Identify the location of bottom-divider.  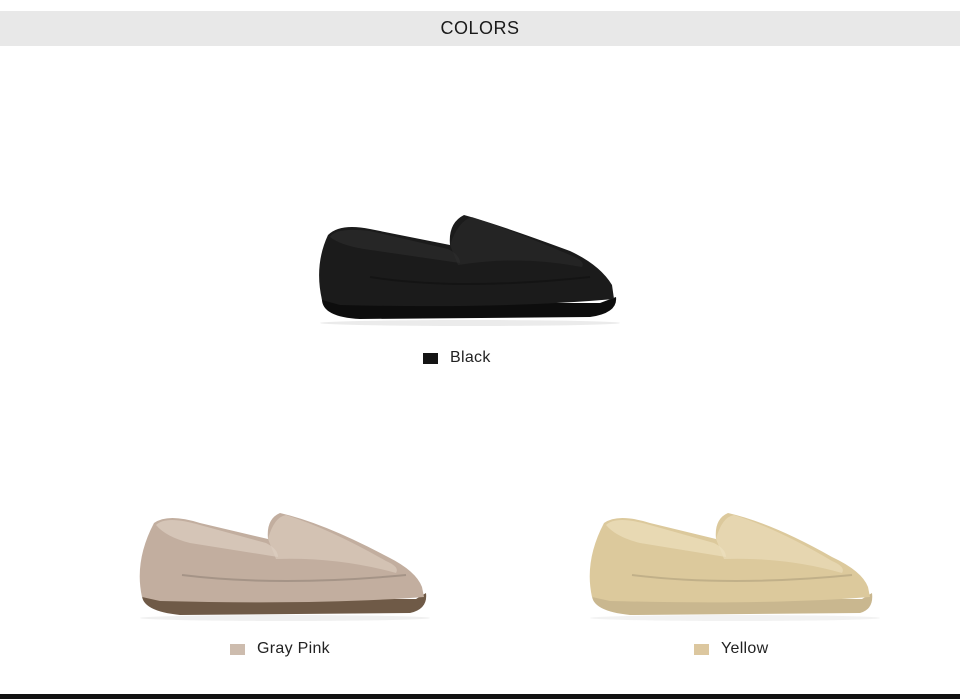
(480, 696).